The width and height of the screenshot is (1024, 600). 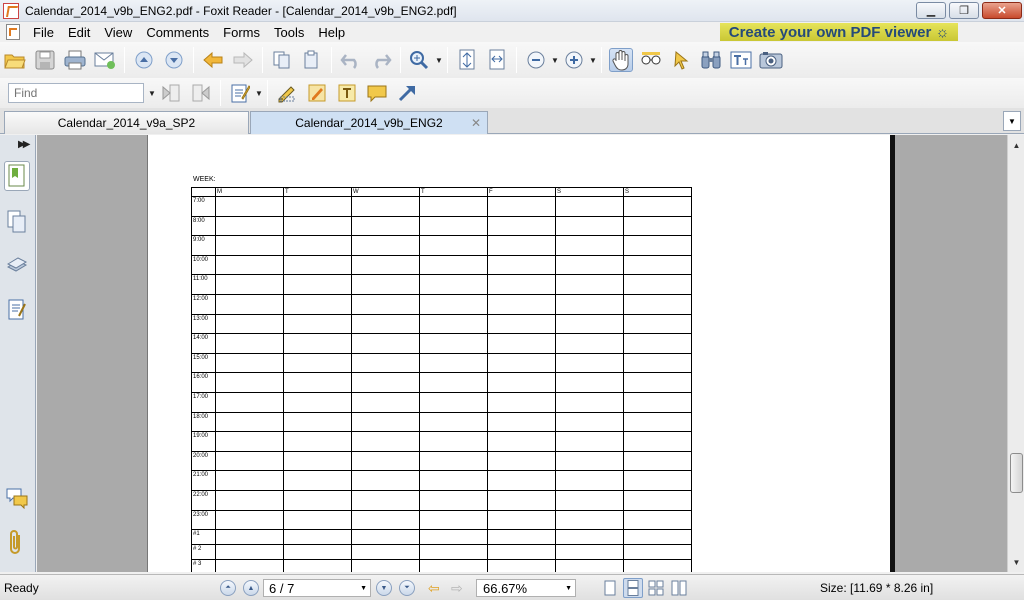 What do you see at coordinates (1002, 10) in the screenshot?
I see `close-button: ✕` at bounding box center [1002, 10].